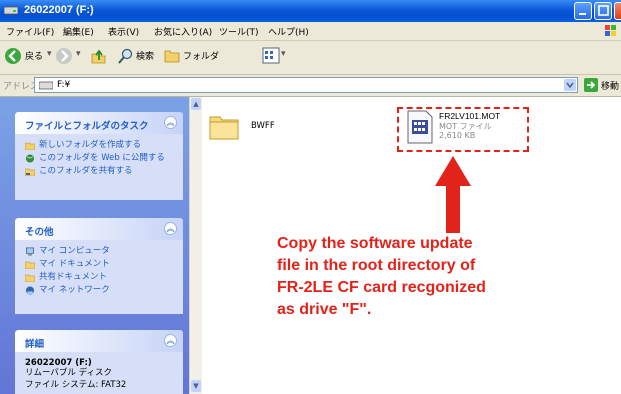 Image resolution: width=621 pixels, height=394 pixels. Describe the element at coordinates (34, 55) in the screenshot. I see `back-button: 戻る` at that location.